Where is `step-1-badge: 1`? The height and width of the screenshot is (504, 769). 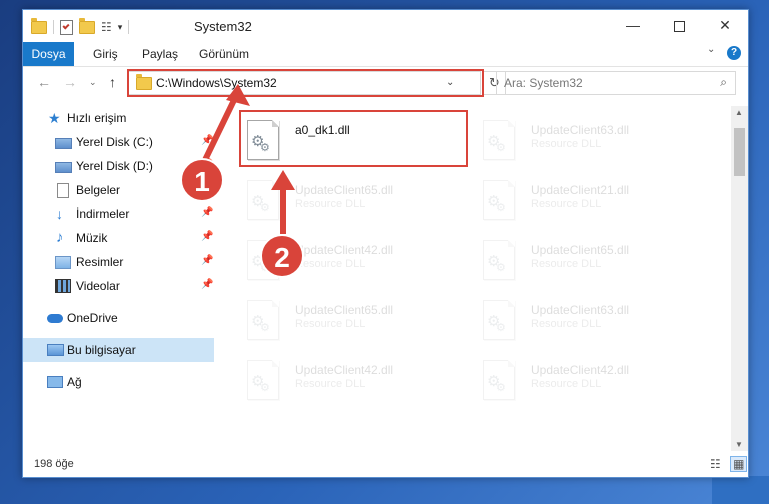
step-1-badge: 1 is located at coordinates (202, 180).